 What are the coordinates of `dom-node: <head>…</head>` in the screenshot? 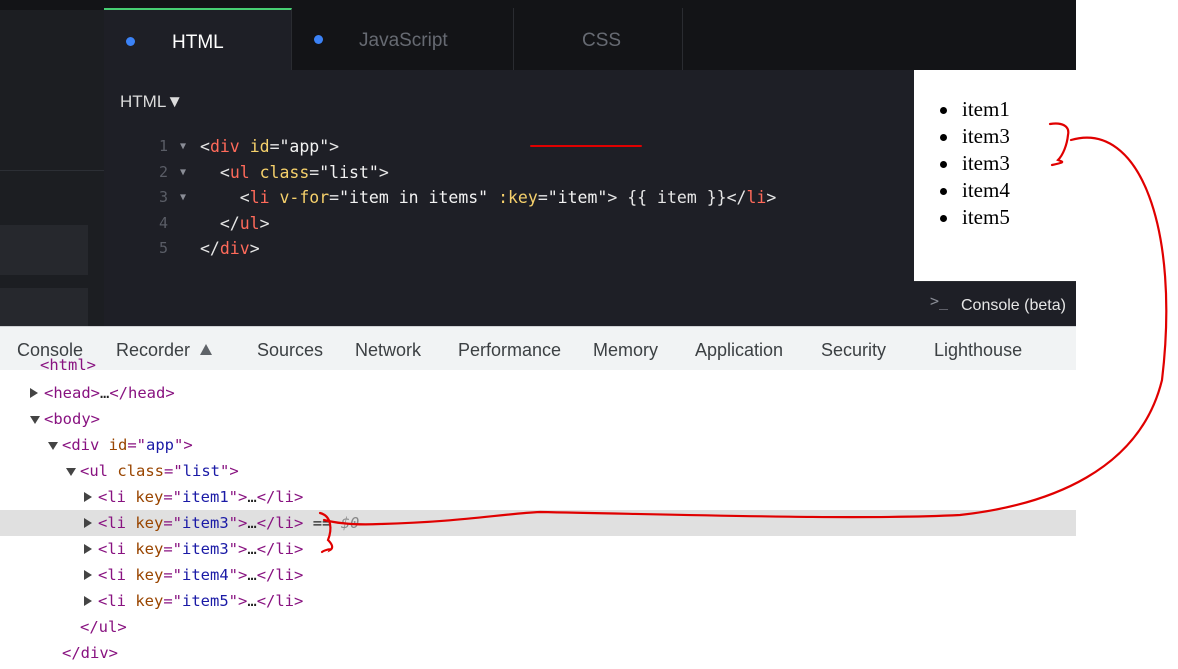 It's located at (538, 393).